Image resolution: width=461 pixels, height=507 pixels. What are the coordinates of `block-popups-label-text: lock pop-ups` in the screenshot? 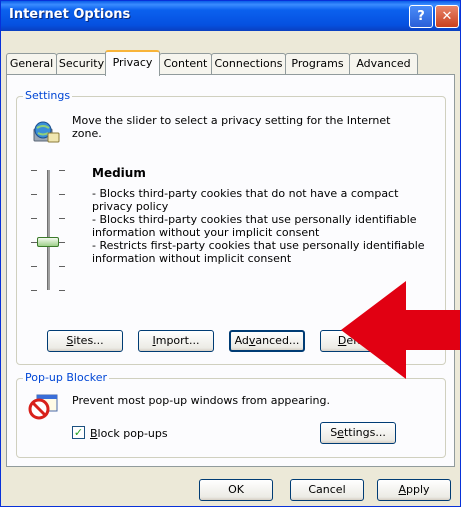 It's located at (132, 433).